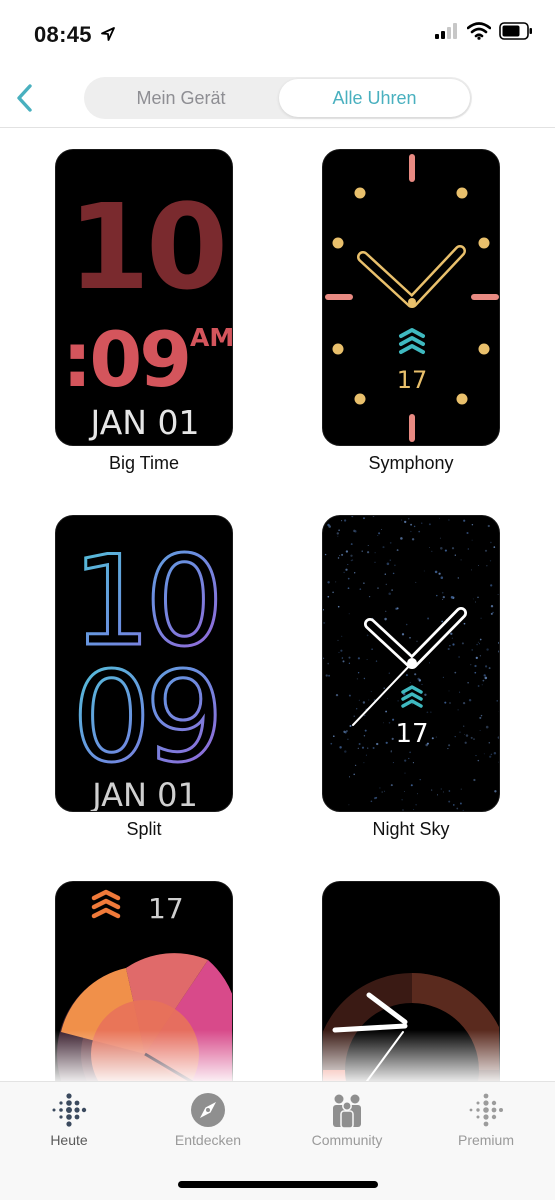  What do you see at coordinates (63, 34) in the screenshot?
I see `status-time: 08:45` at bounding box center [63, 34].